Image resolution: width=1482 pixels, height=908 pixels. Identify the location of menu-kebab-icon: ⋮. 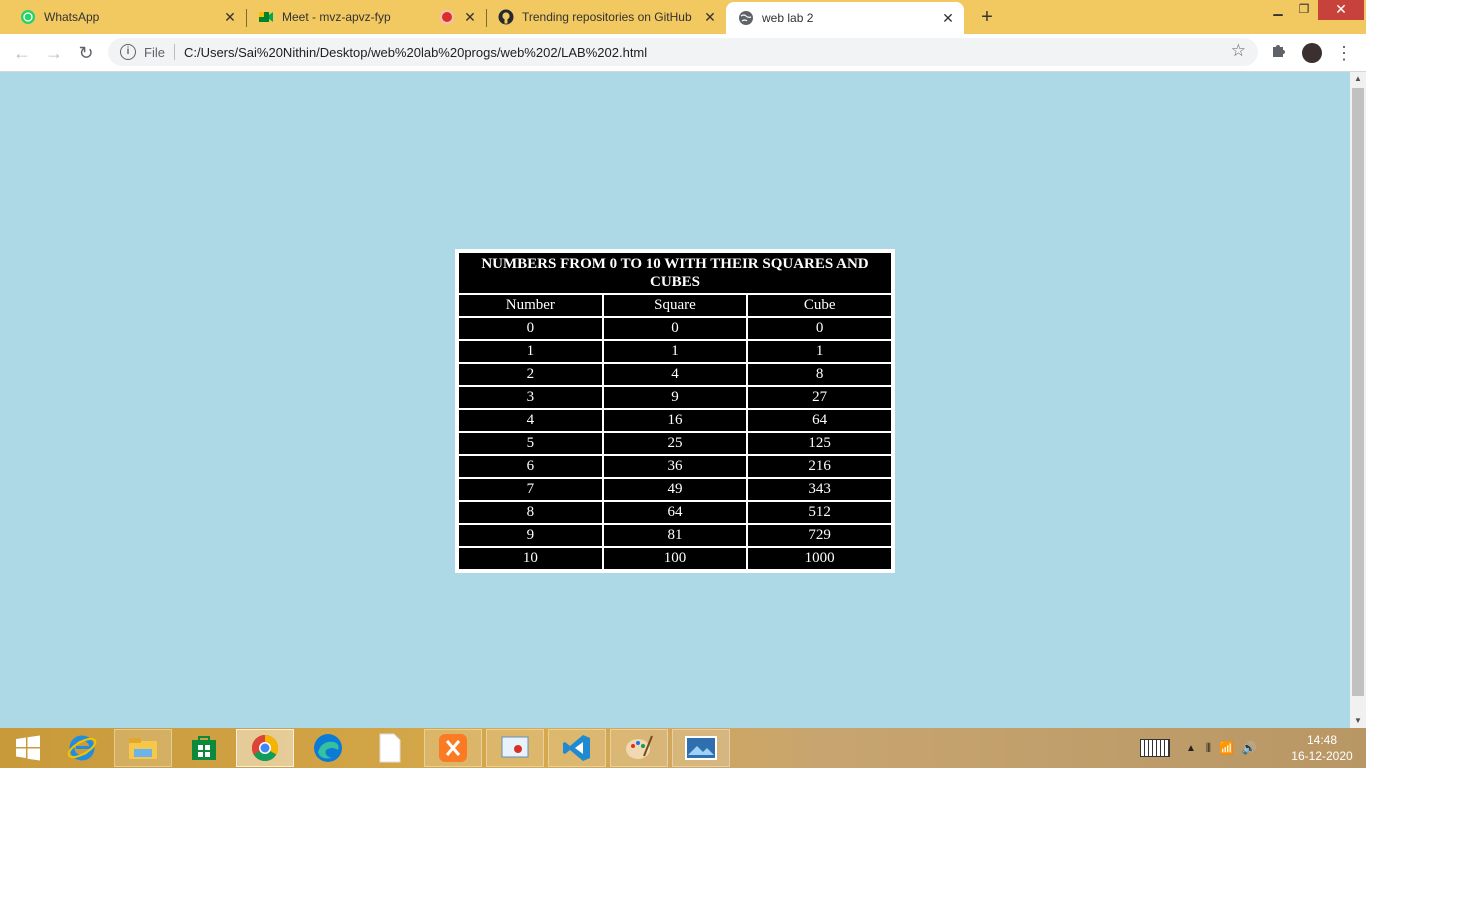
(1344, 53).